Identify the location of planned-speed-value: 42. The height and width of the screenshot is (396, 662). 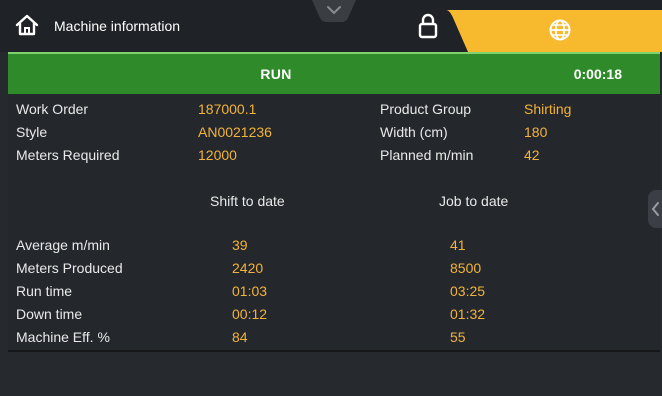
(532, 155).